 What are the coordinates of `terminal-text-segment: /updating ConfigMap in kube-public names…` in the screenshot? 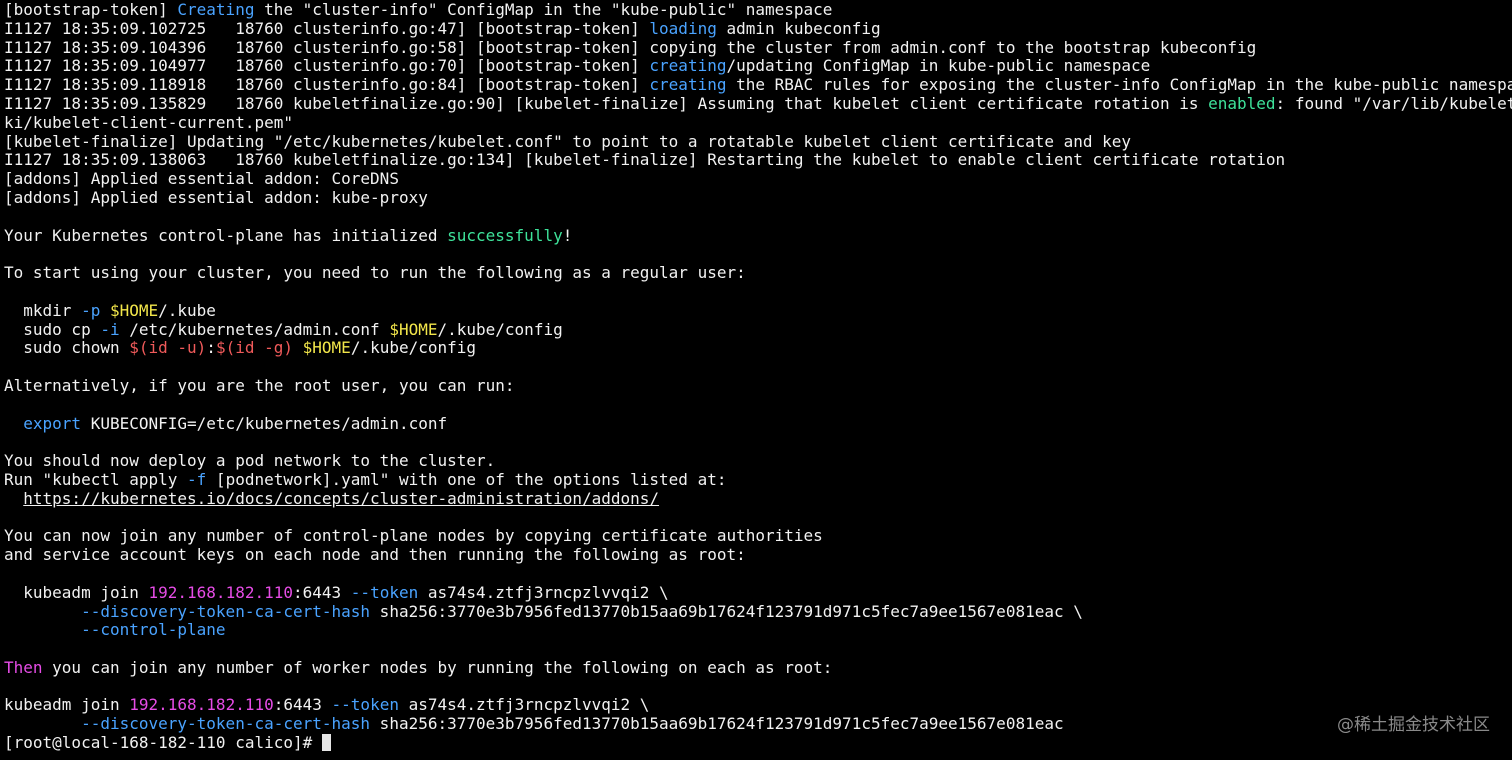 It's located at (938, 66).